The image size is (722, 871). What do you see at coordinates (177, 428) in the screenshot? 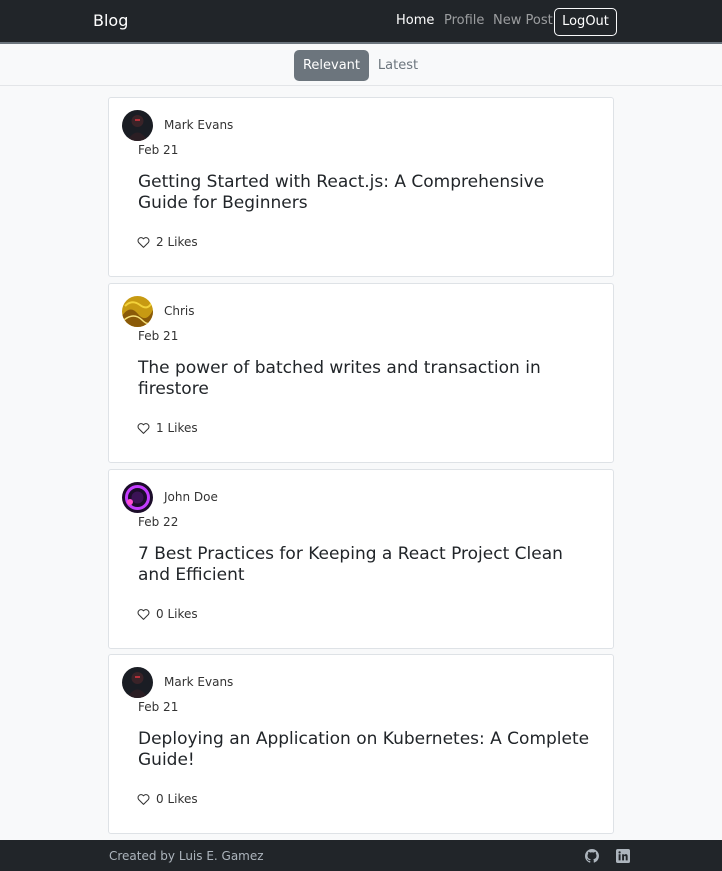
I see `like-count: 1 Likes` at bounding box center [177, 428].